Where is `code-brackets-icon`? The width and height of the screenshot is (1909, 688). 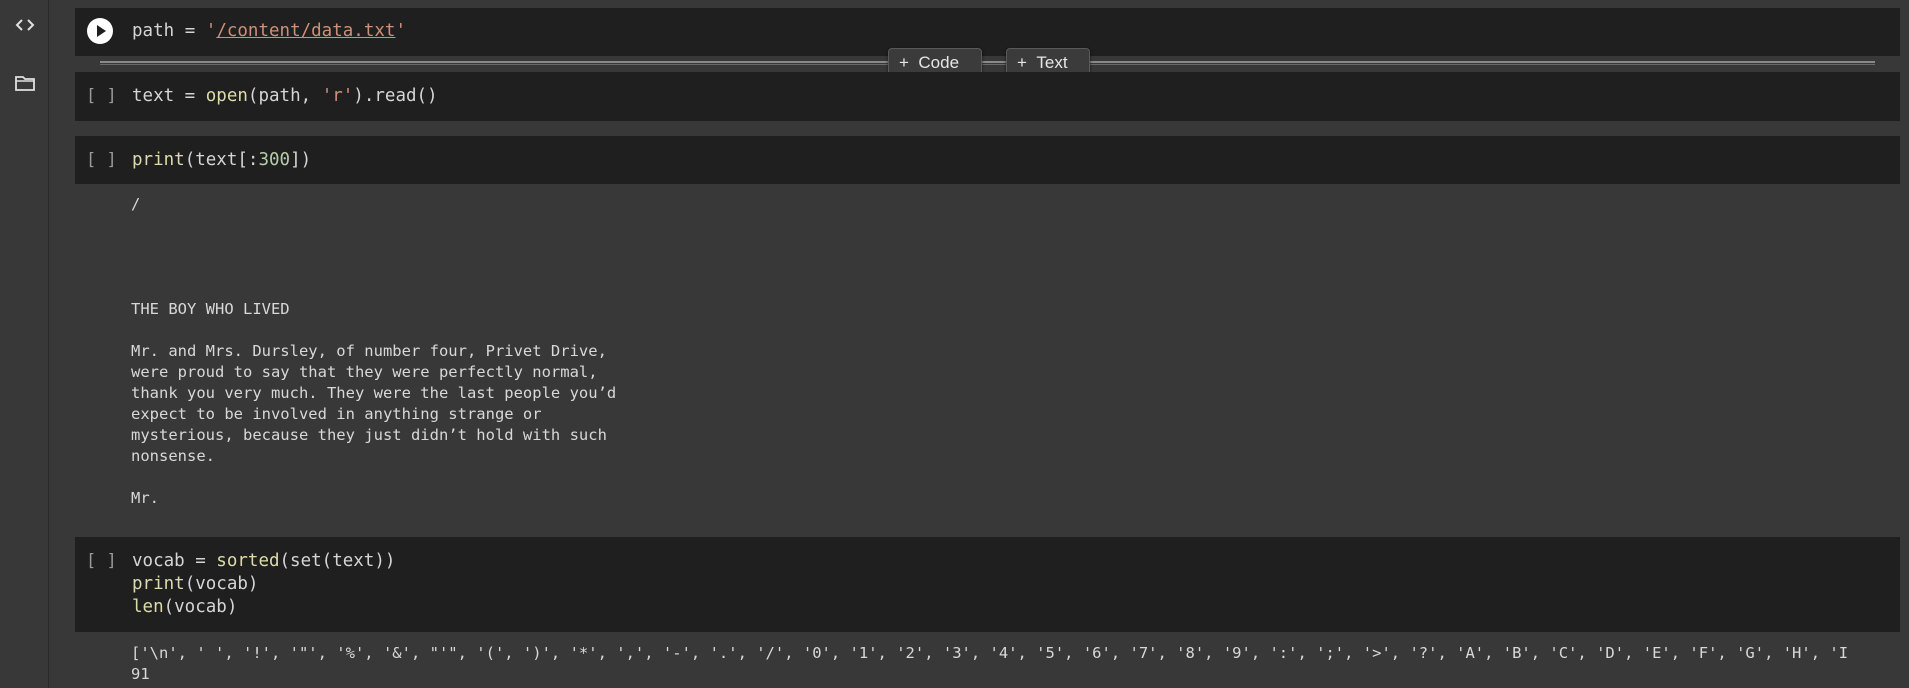
code-brackets-icon is located at coordinates (25, 25).